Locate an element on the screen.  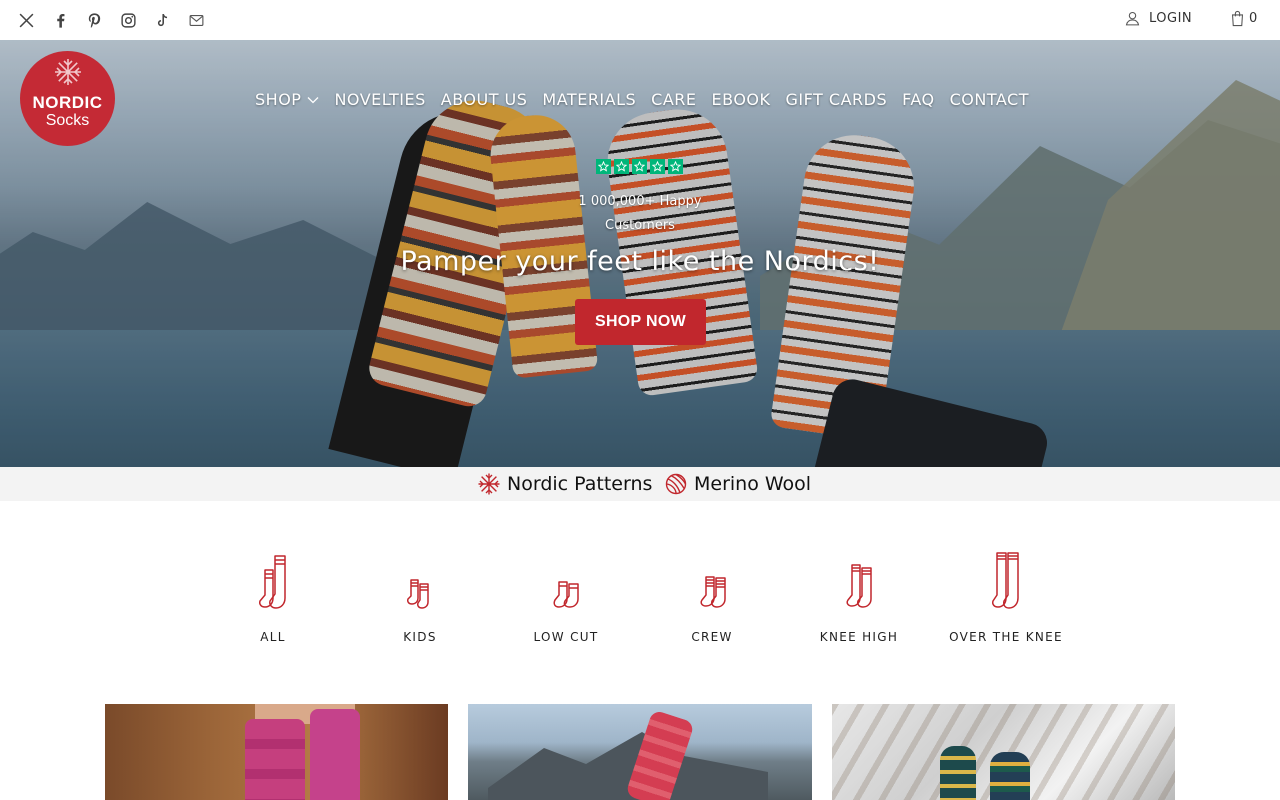
nav-item-novelties: NOVELTIES is located at coordinates (379, 99).